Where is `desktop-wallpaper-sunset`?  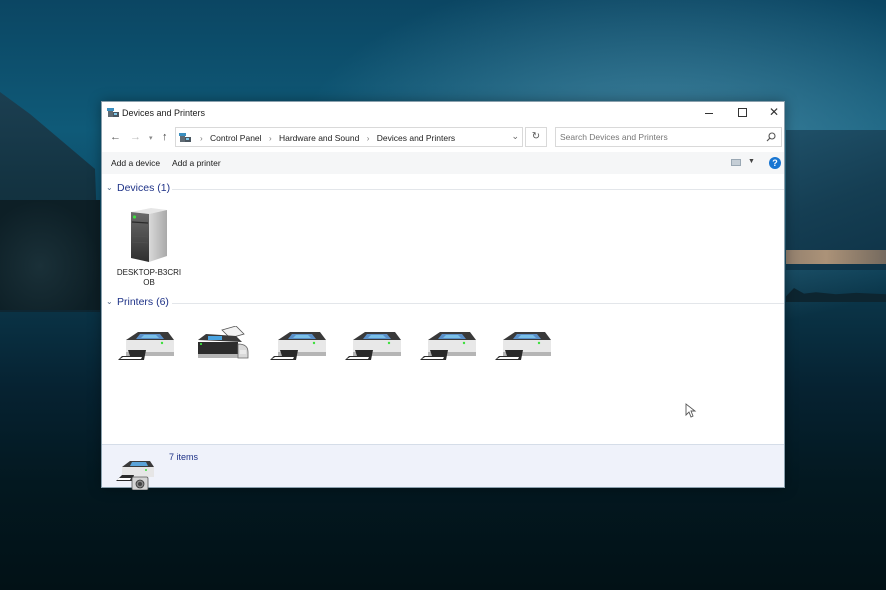 desktop-wallpaper-sunset is located at coordinates (836, 257).